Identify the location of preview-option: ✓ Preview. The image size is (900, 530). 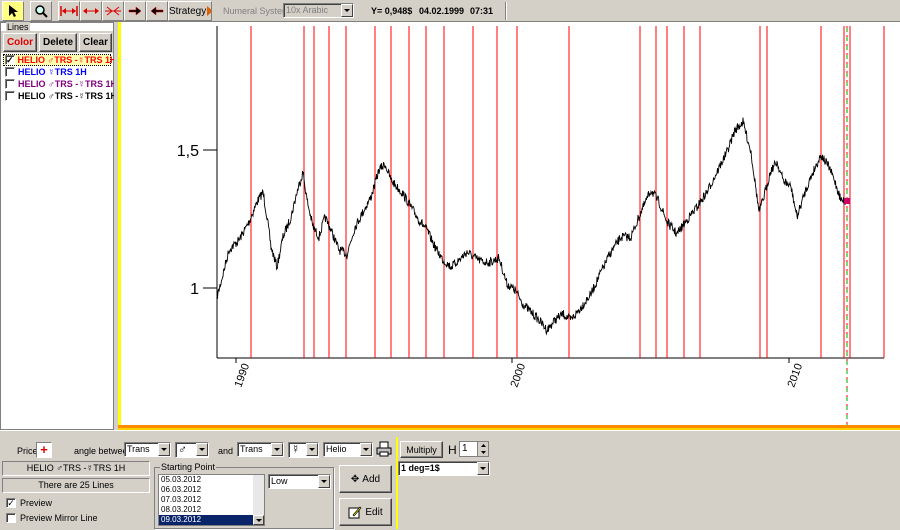
(29, 503).